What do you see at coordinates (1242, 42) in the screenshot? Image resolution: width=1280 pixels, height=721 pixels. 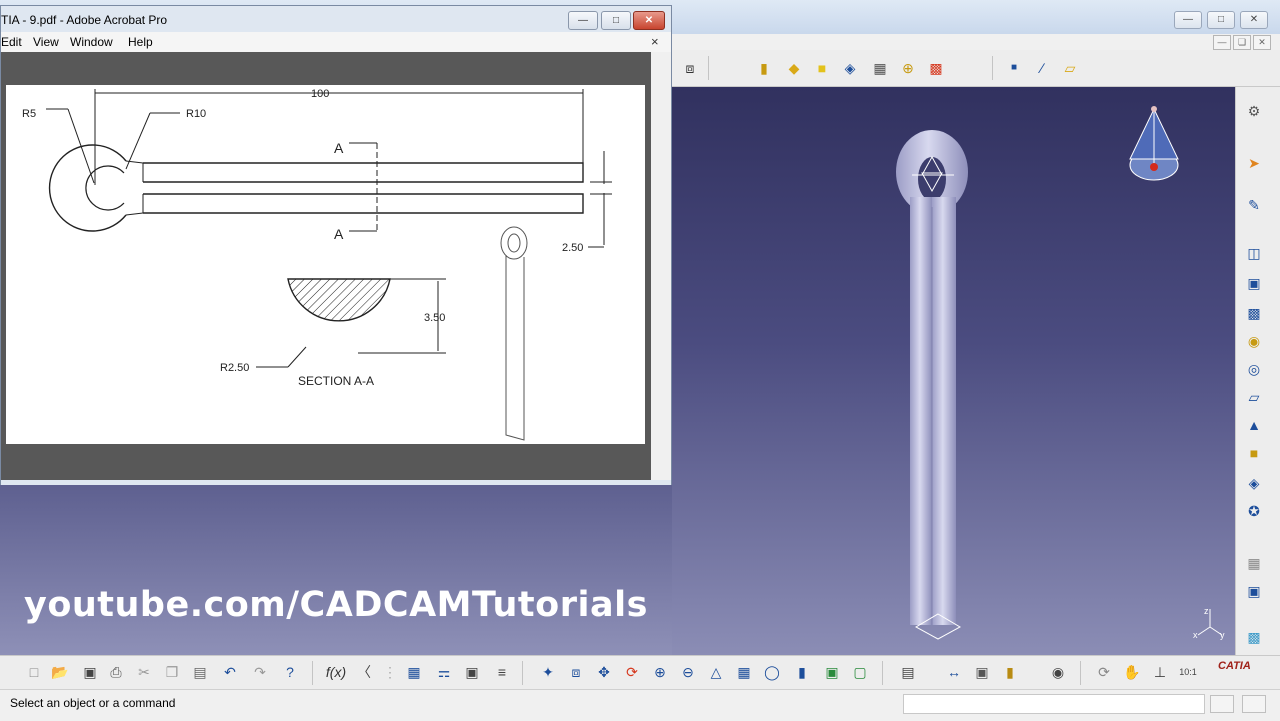 I see `document-restore-button: ❏` at bounding box center [1242, 42].